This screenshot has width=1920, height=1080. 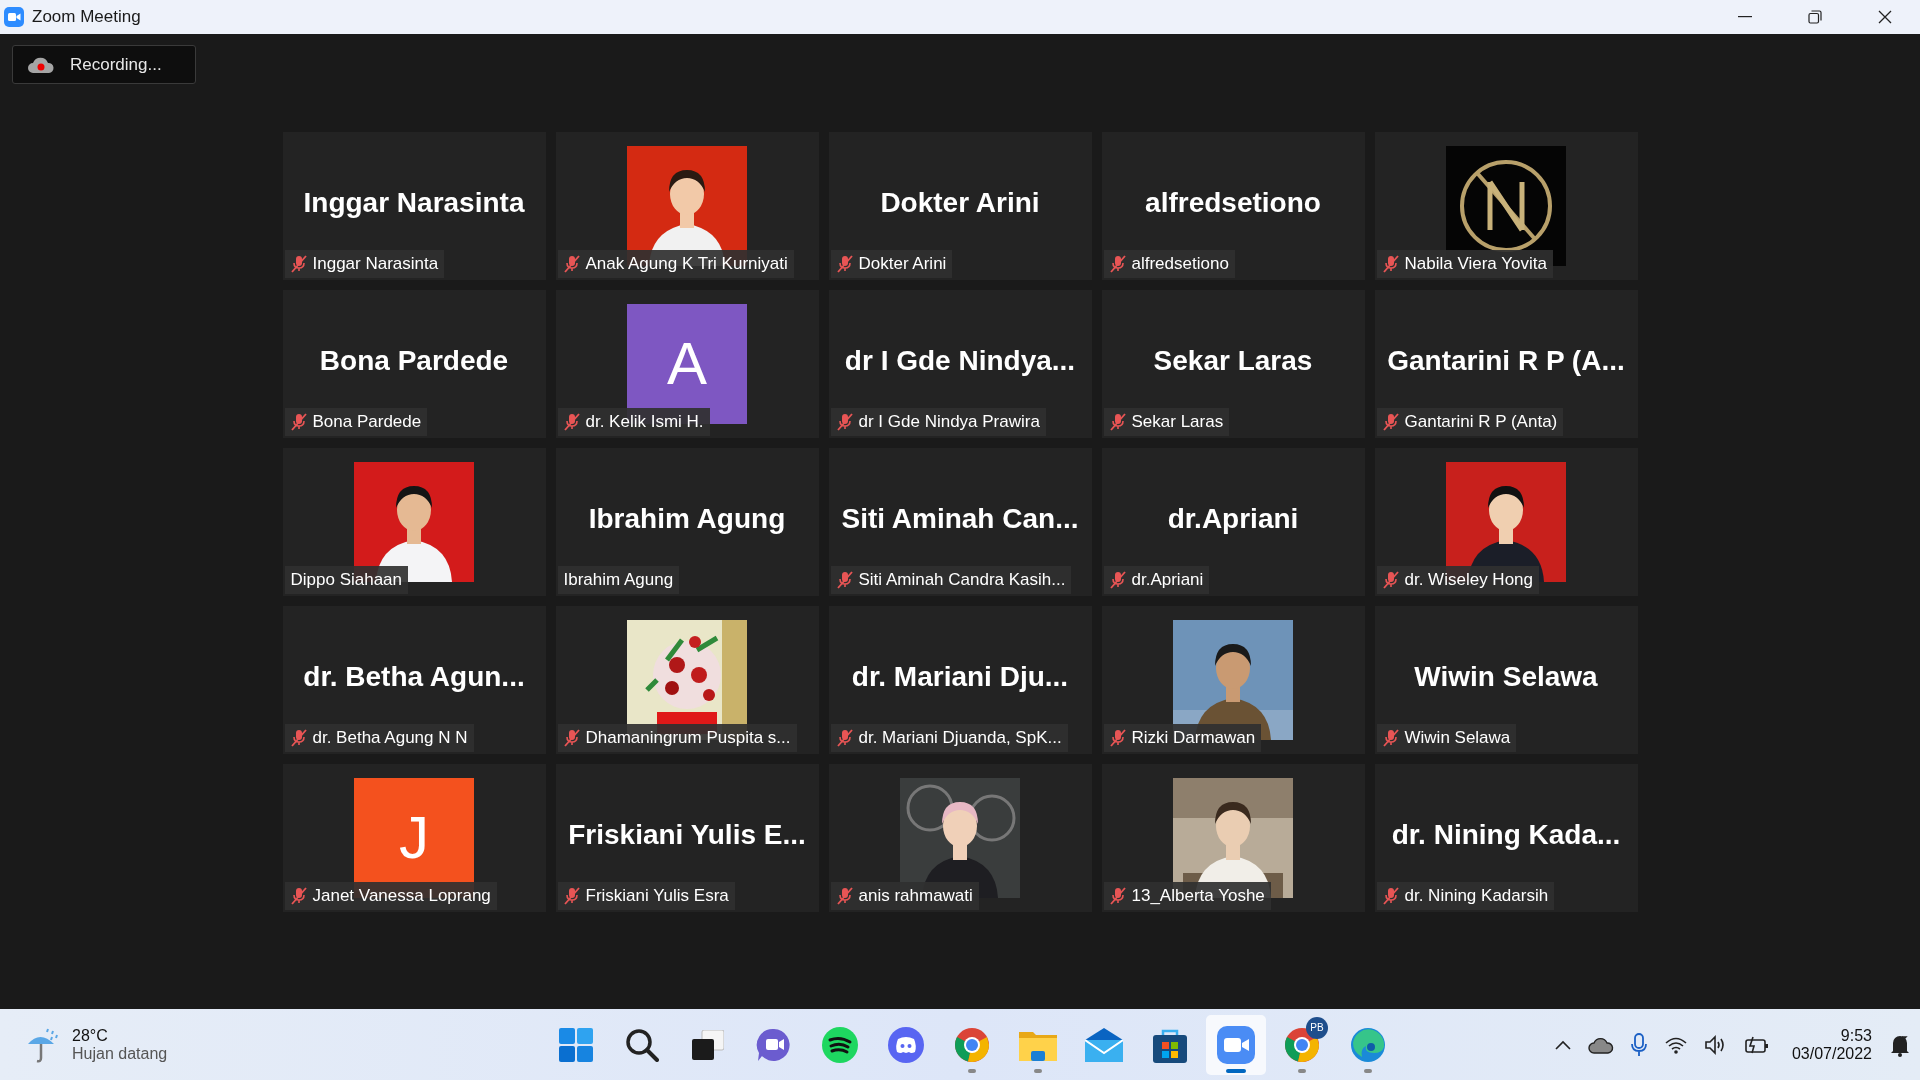 What do you see at coordinates (687, 363) in the screenshot?
I see `video-tile: A dr. Kelik Ismi H.` at bounding box center [687, 363].